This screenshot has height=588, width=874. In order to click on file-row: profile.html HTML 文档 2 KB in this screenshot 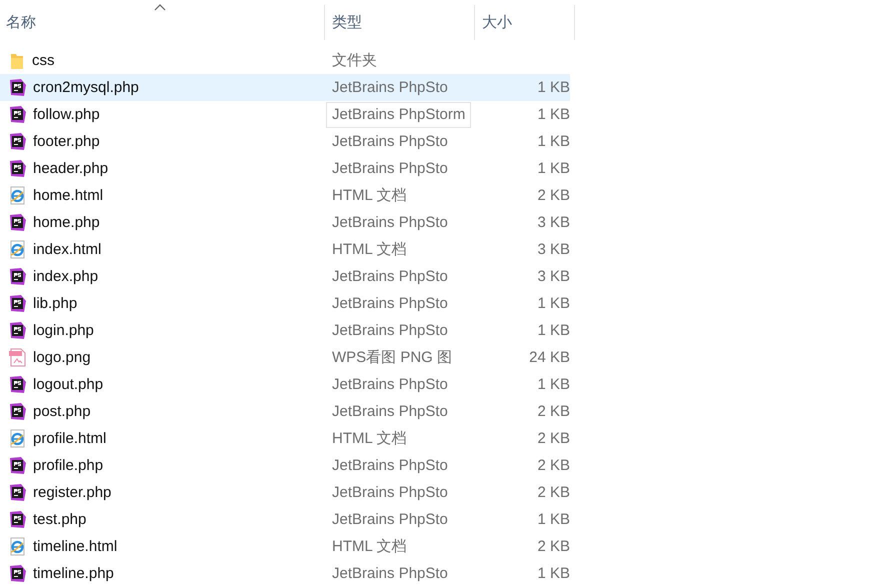, I will do `click(285, 438)`.